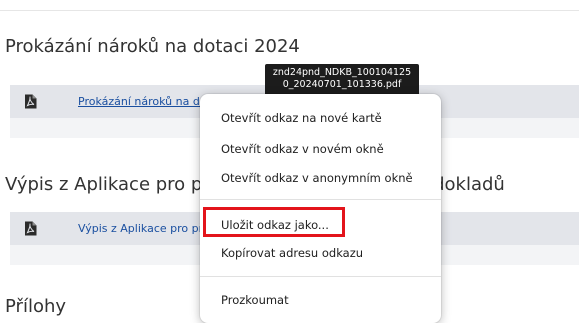  What do you see at coordinates (342, 72) in the screenshot?
I see `tooltip-line: znd24pnd_NDKB_100104125` at bounding box center [342, 72].